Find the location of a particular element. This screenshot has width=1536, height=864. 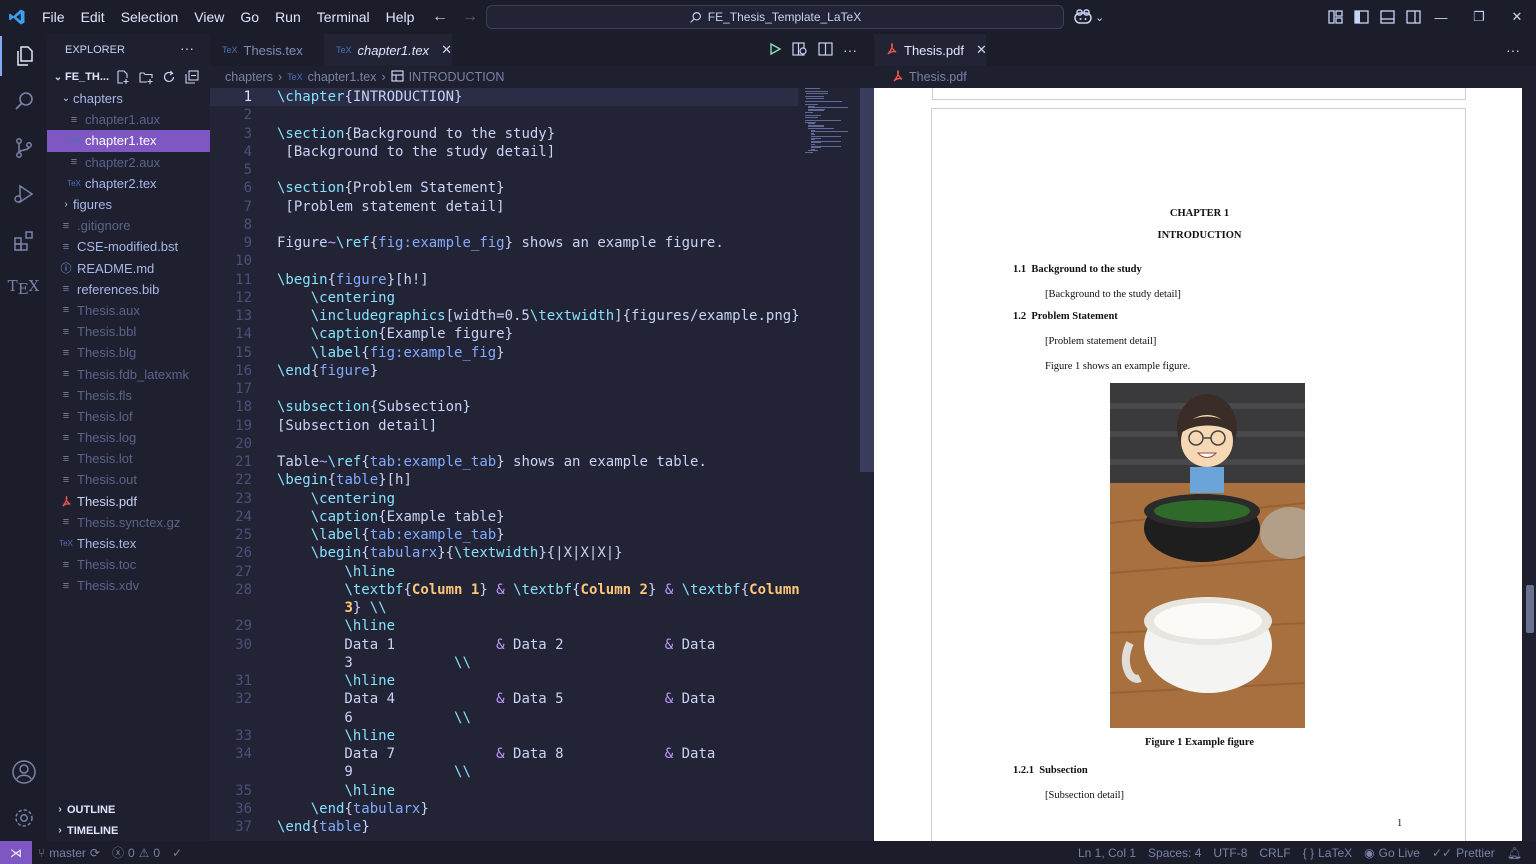

file-item: ≡ .gitignore is located at coordinates (128, 225).